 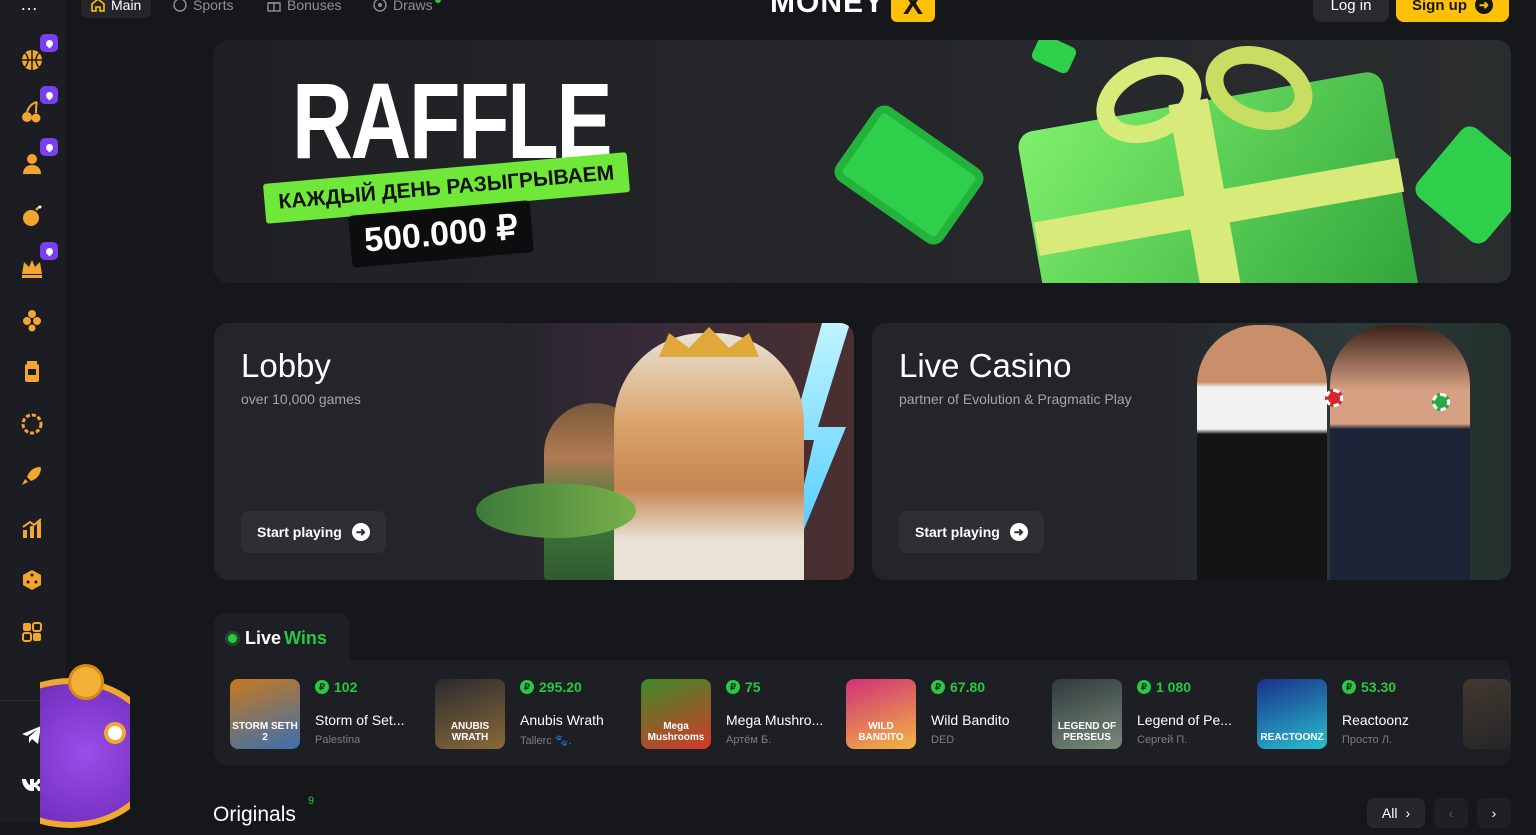 What do you see at coordinates (676, 714) in the screenshot?
I see `game-thumbnail: Mega Mushrooms` at bounding box center [676, 714].